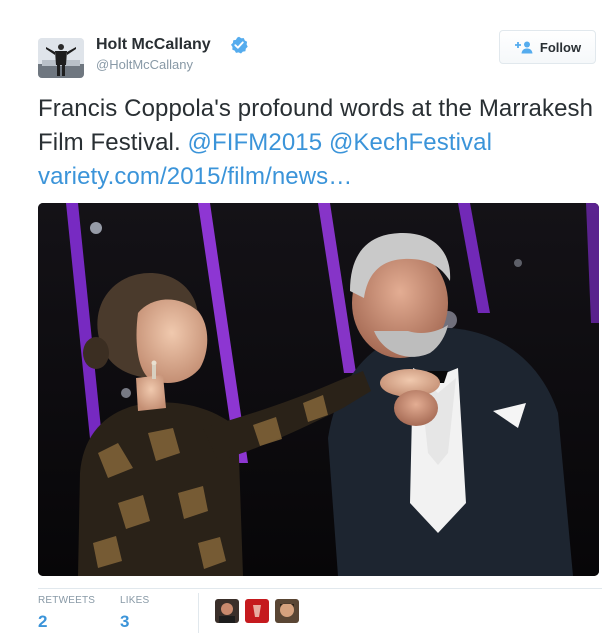 Image resolution: width=602 pixels, height=639 pixels. What do you see at coordinates (255, 142) in the screenshot?
I see `mention-fifm2015: @FIFM2015` at bounding box center [255, 142].